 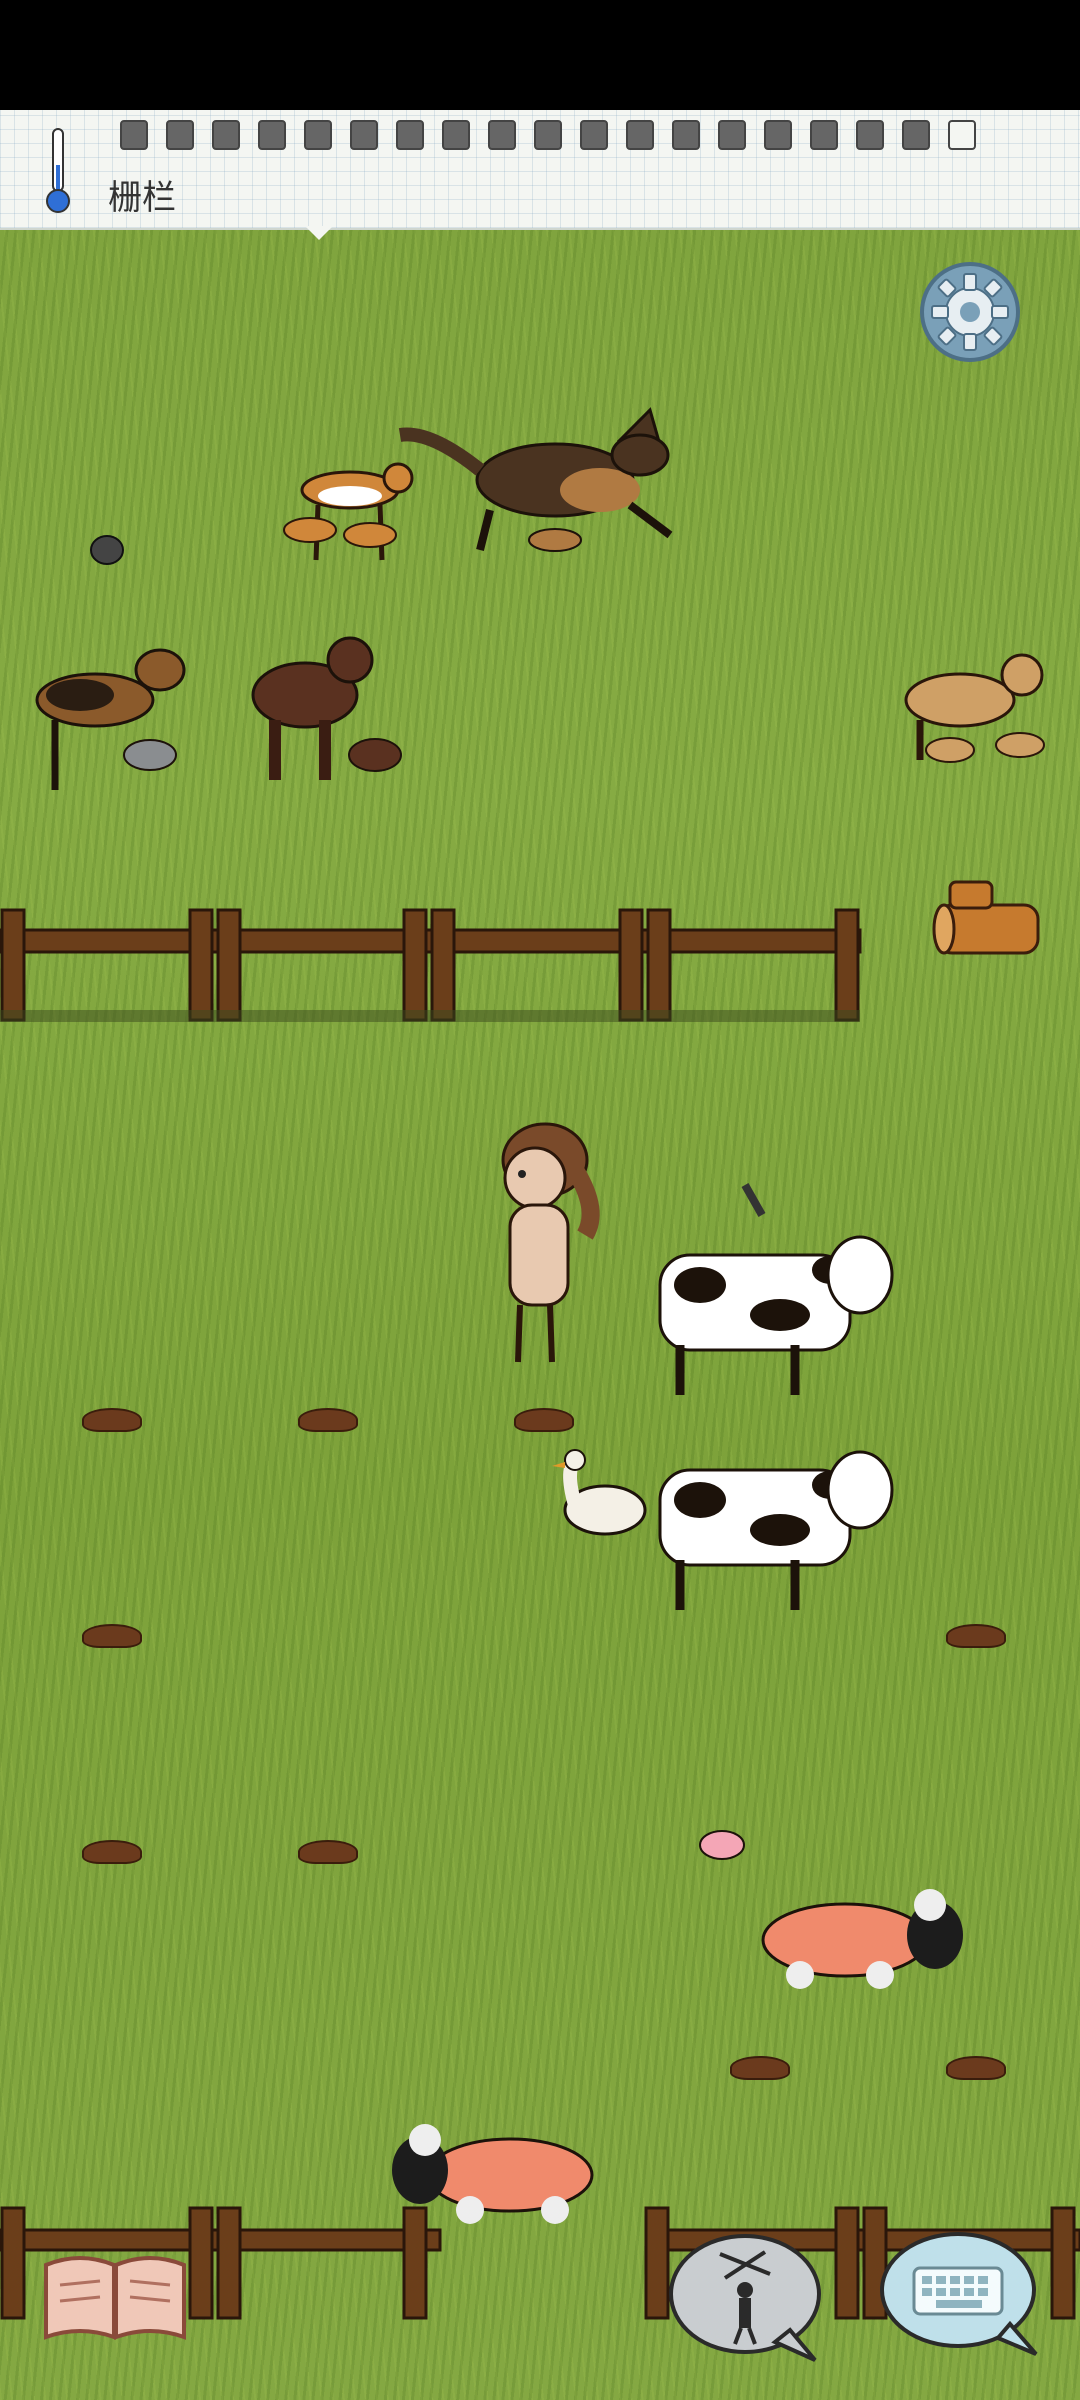 I want to click on goose, so click(x=599, y=1492).